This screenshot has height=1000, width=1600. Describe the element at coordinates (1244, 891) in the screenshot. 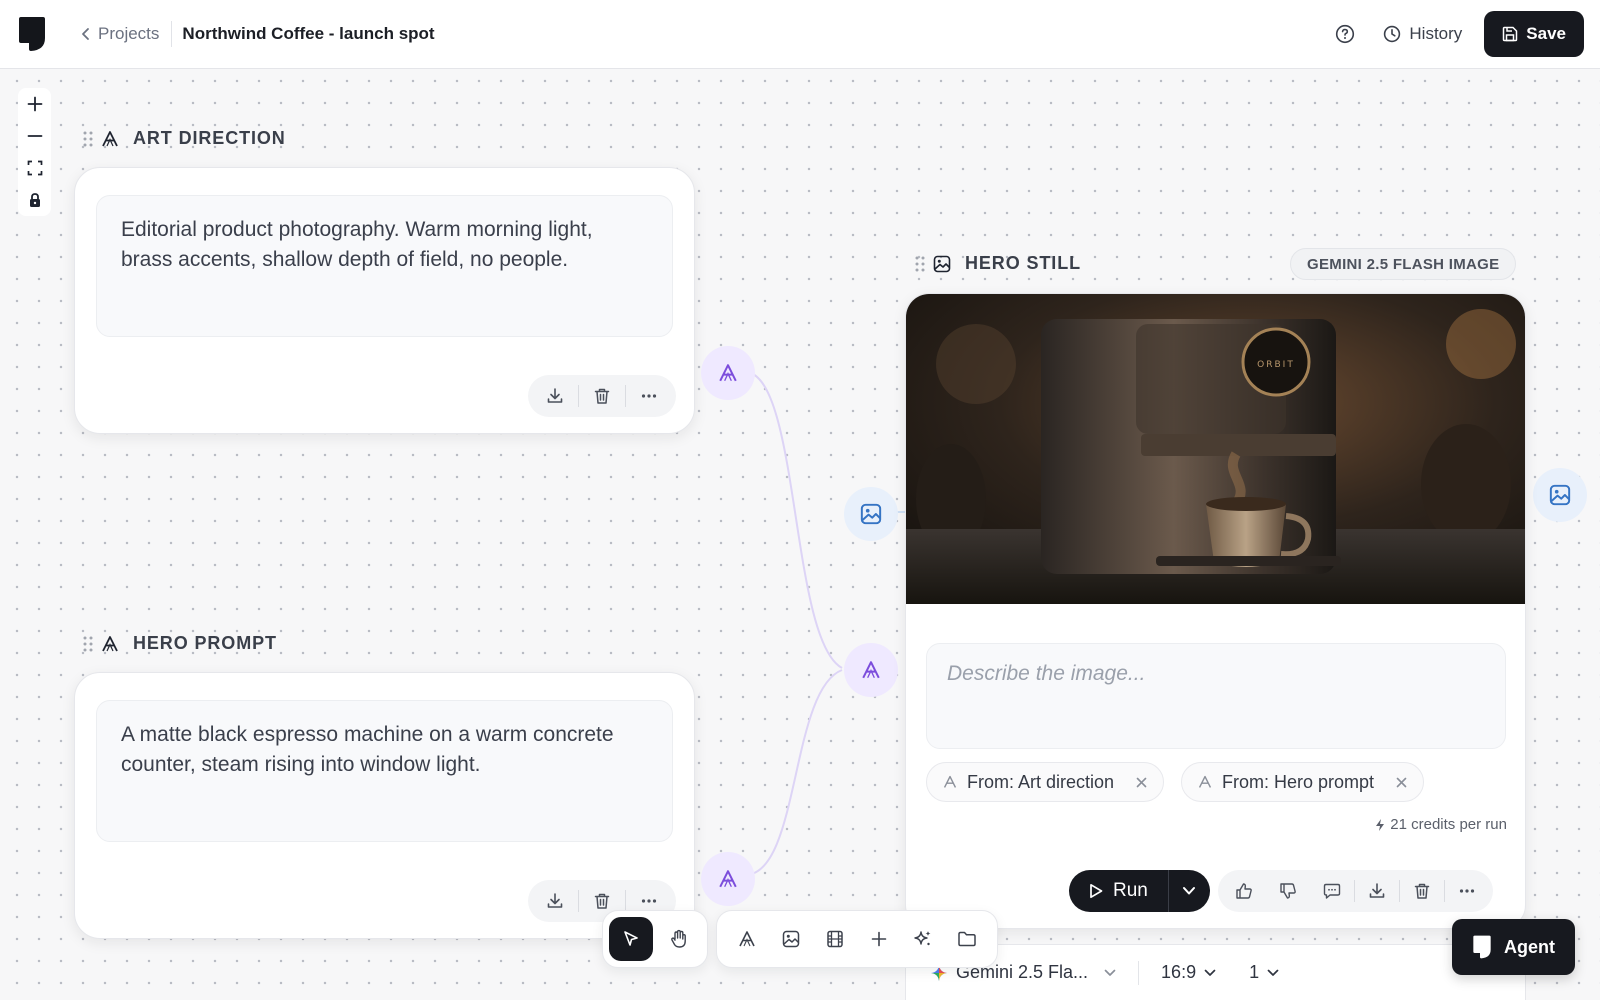

I see `thumbs-up-button` at that location.